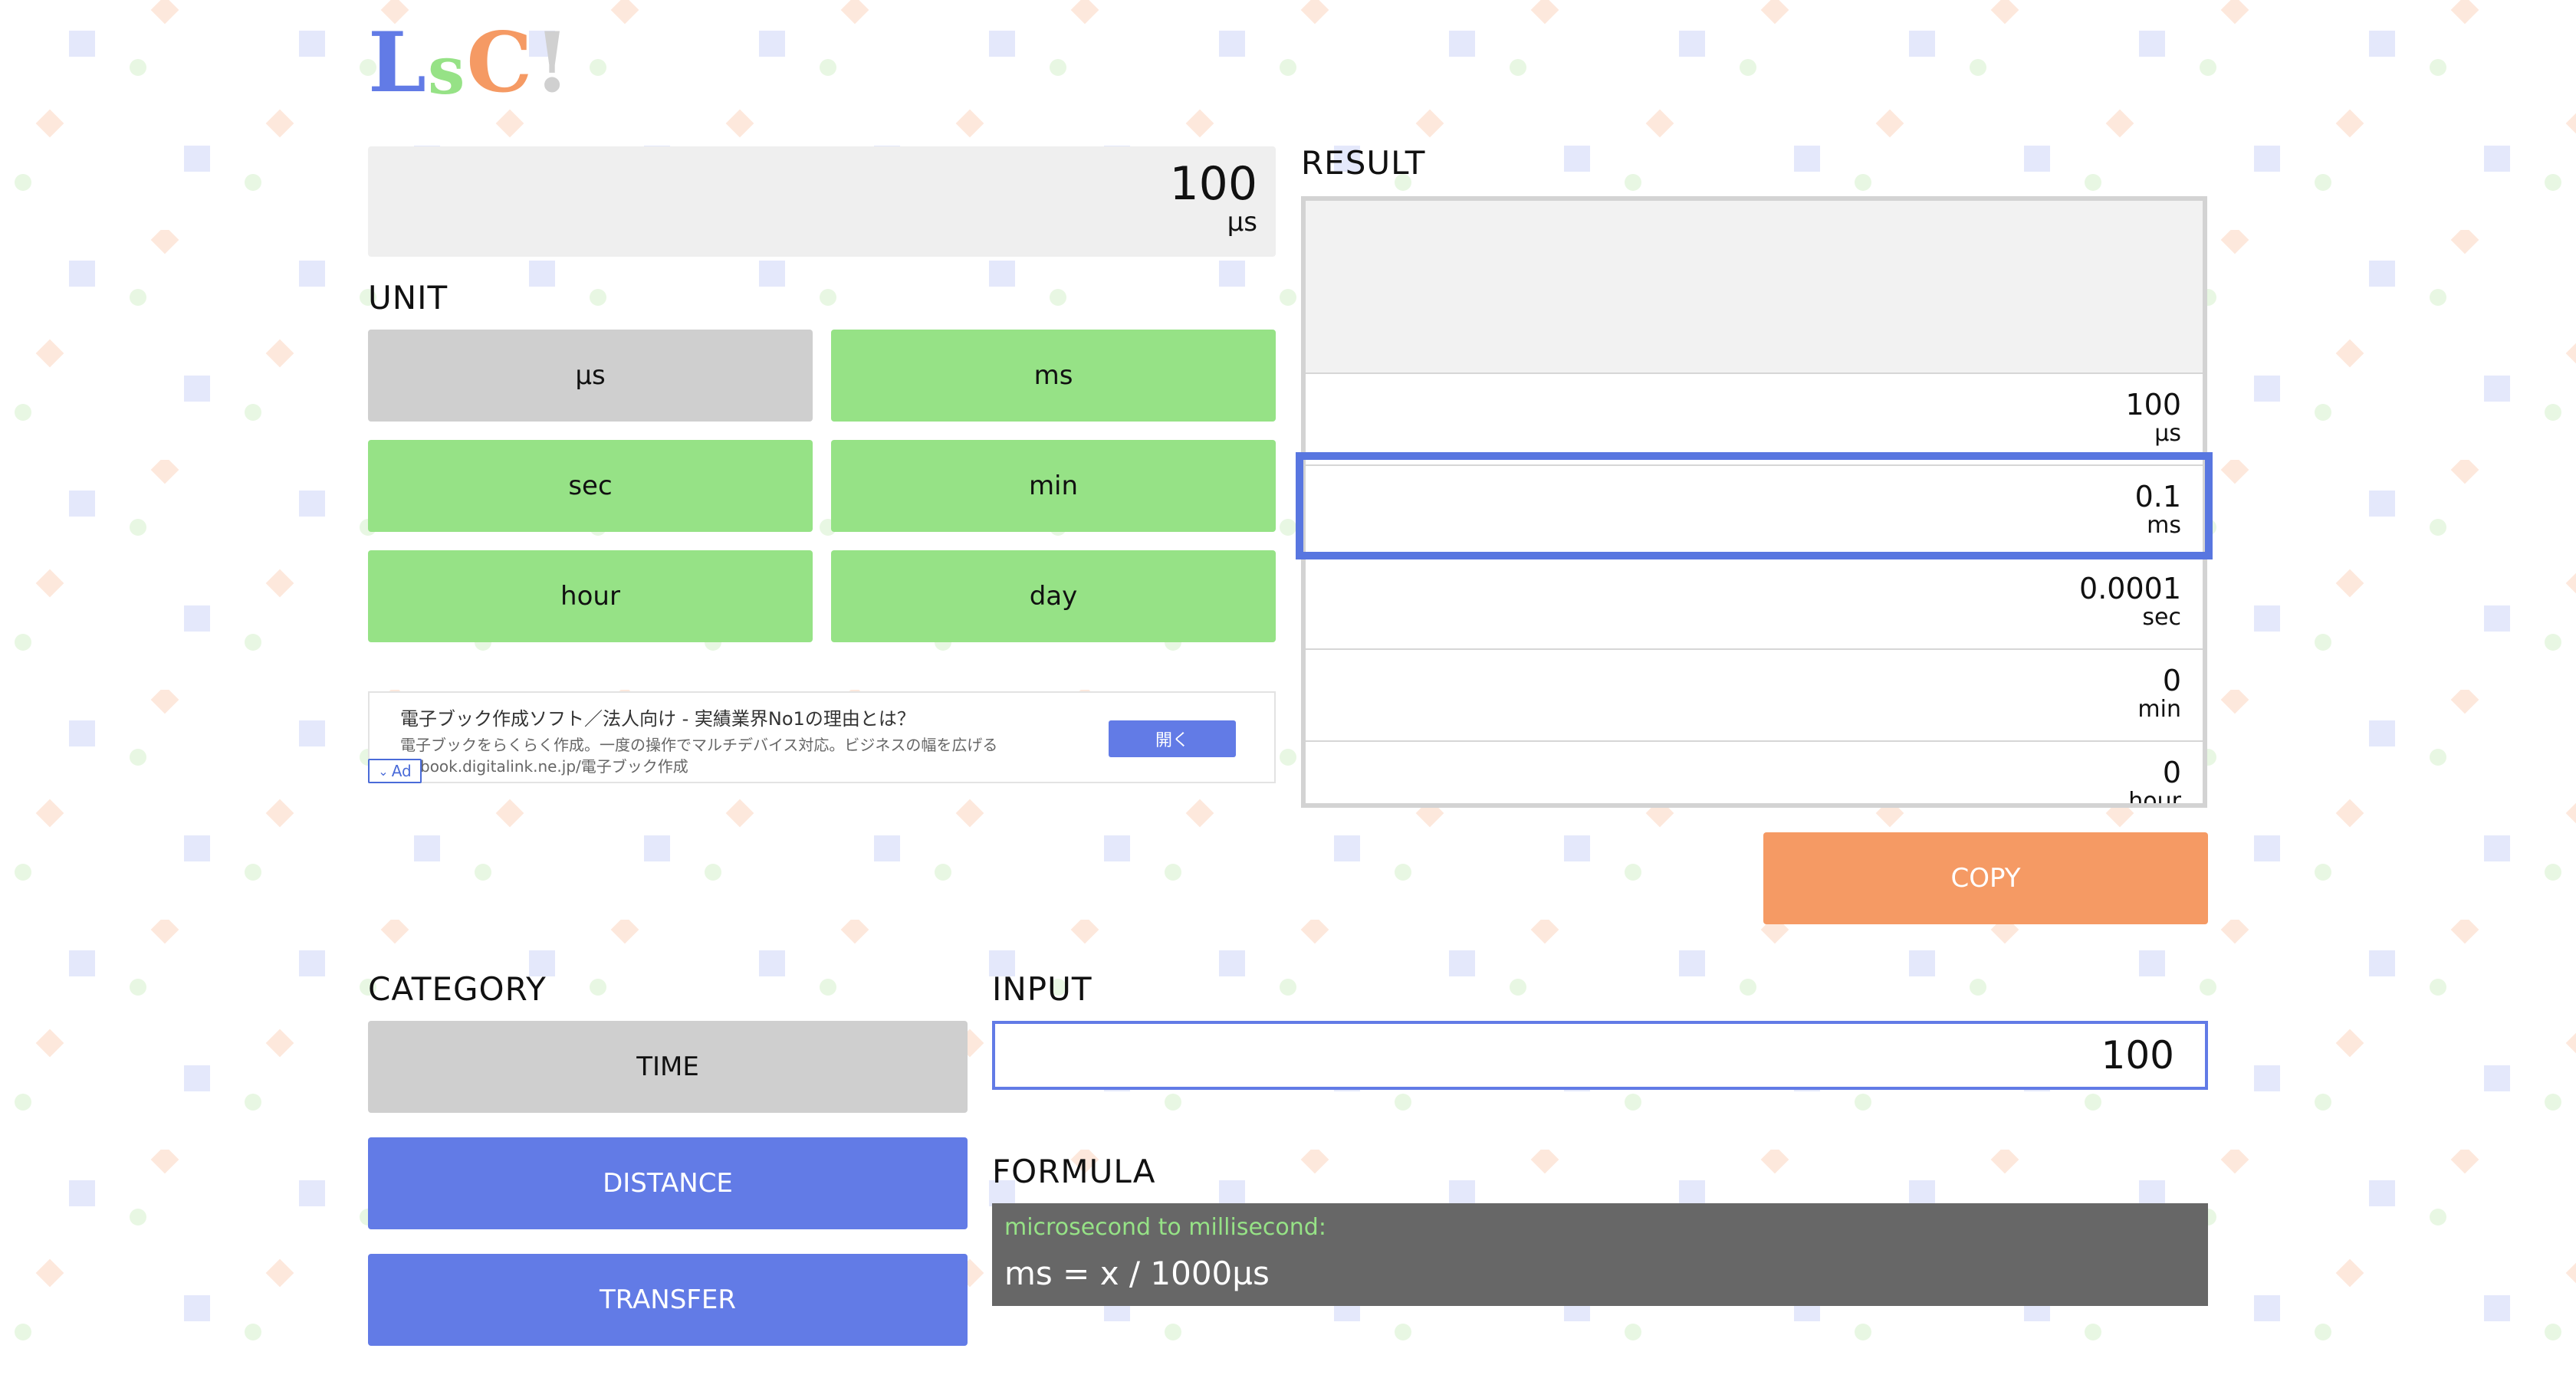  Describe the element at coordinates (1053, 486) in the screenshot. I see `unit-button-min: min` at that location.